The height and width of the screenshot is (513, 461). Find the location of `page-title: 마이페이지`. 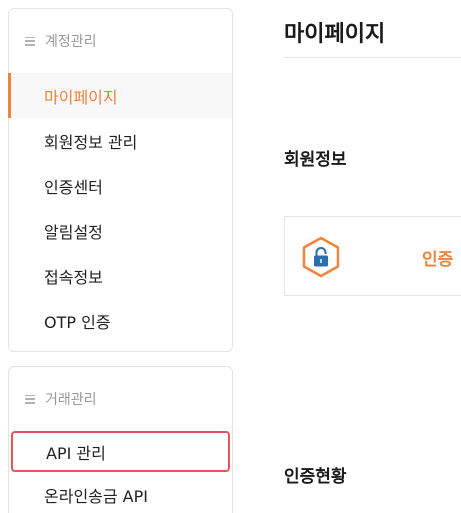

page-title: 마이페이지 is located at coordinates (335, 34).